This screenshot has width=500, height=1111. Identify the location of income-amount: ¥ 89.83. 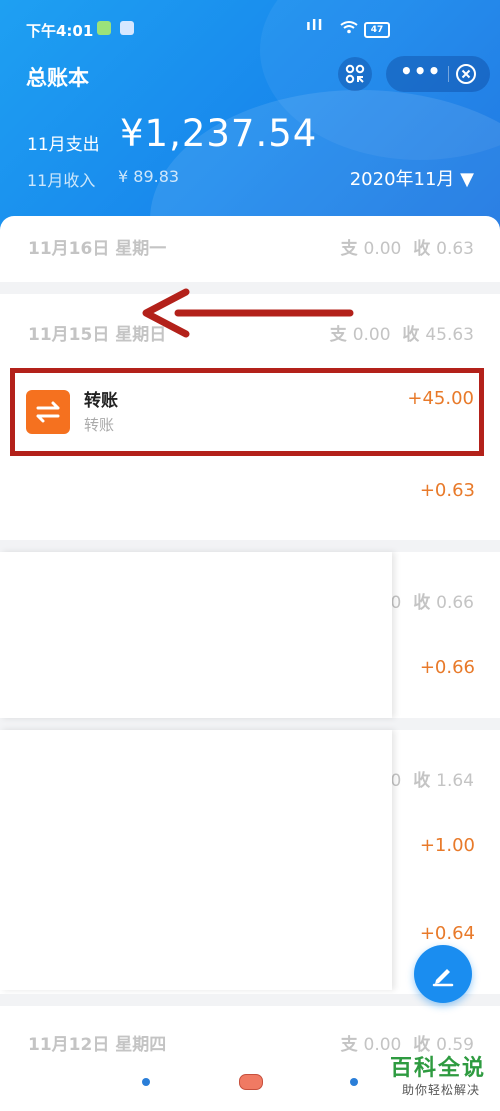
(149, 176).